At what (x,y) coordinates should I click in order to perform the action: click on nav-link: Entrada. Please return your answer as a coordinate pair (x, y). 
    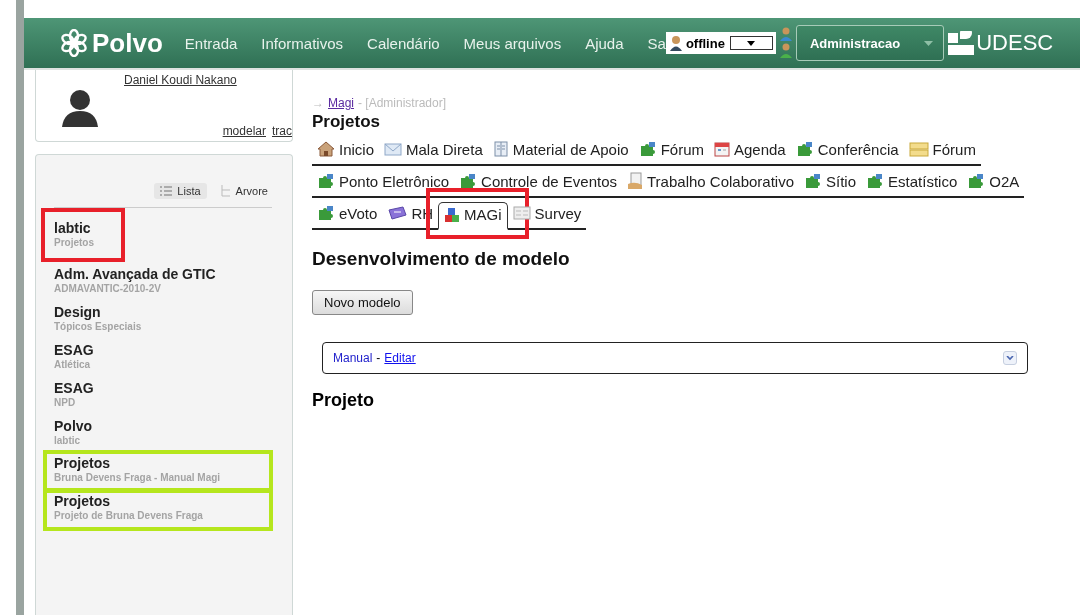
    Looking at the image, I should click on (211, 43).